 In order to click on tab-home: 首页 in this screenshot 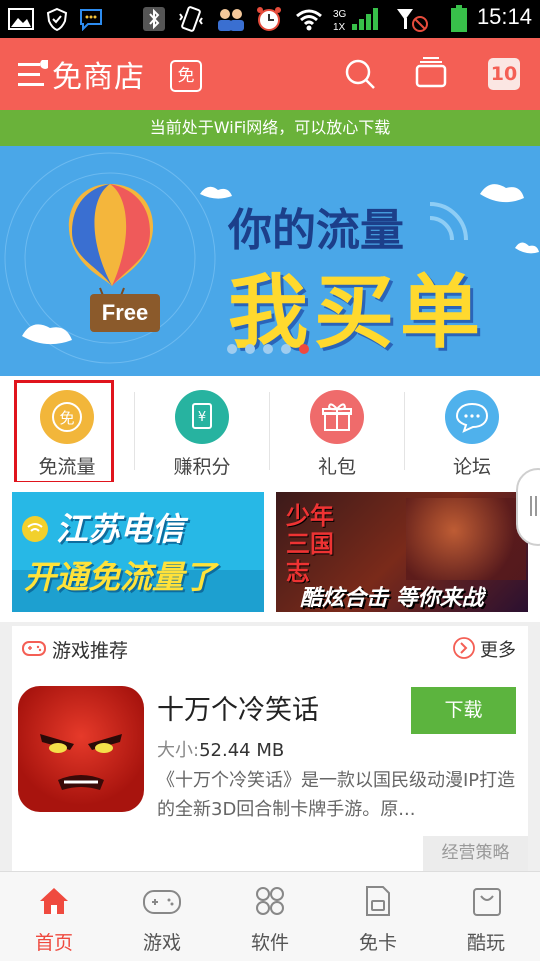, I will do `click(54, 916)`.